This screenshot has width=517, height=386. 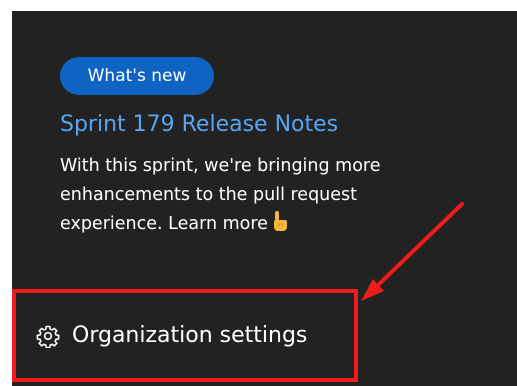 I want to click on description-text: experience., so click(x=111, y=224).